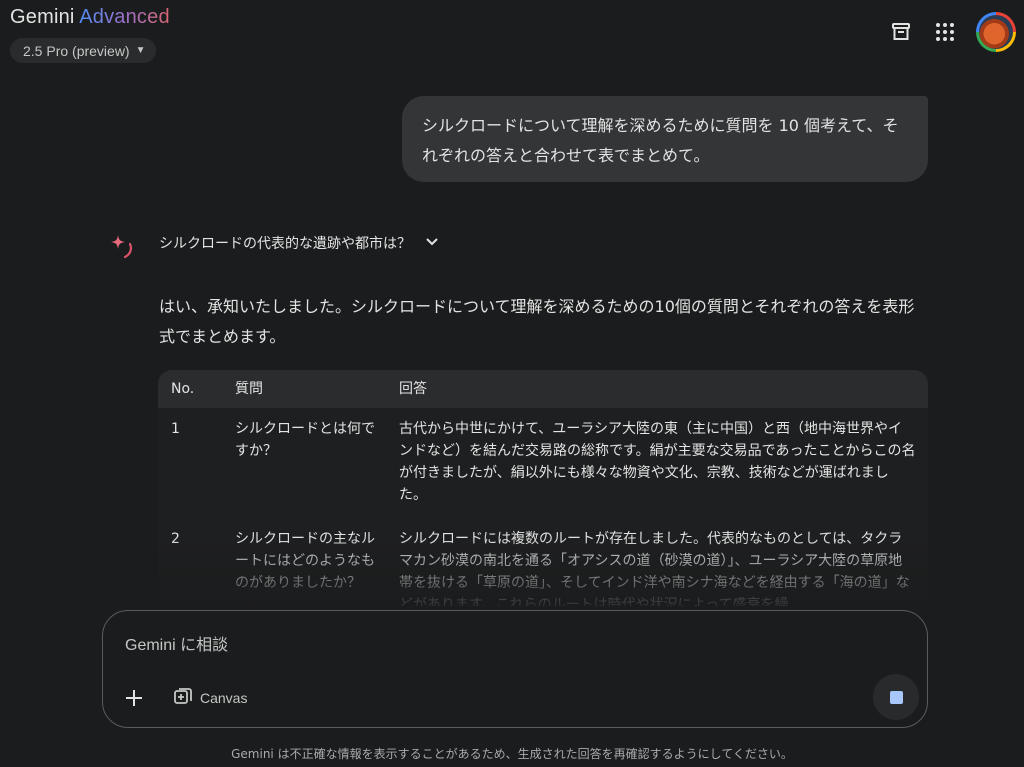  Describe the element at coordinates (305, 440) in the screenshot. I see `cell-question: シルクロードとは何ですか？` at that location.